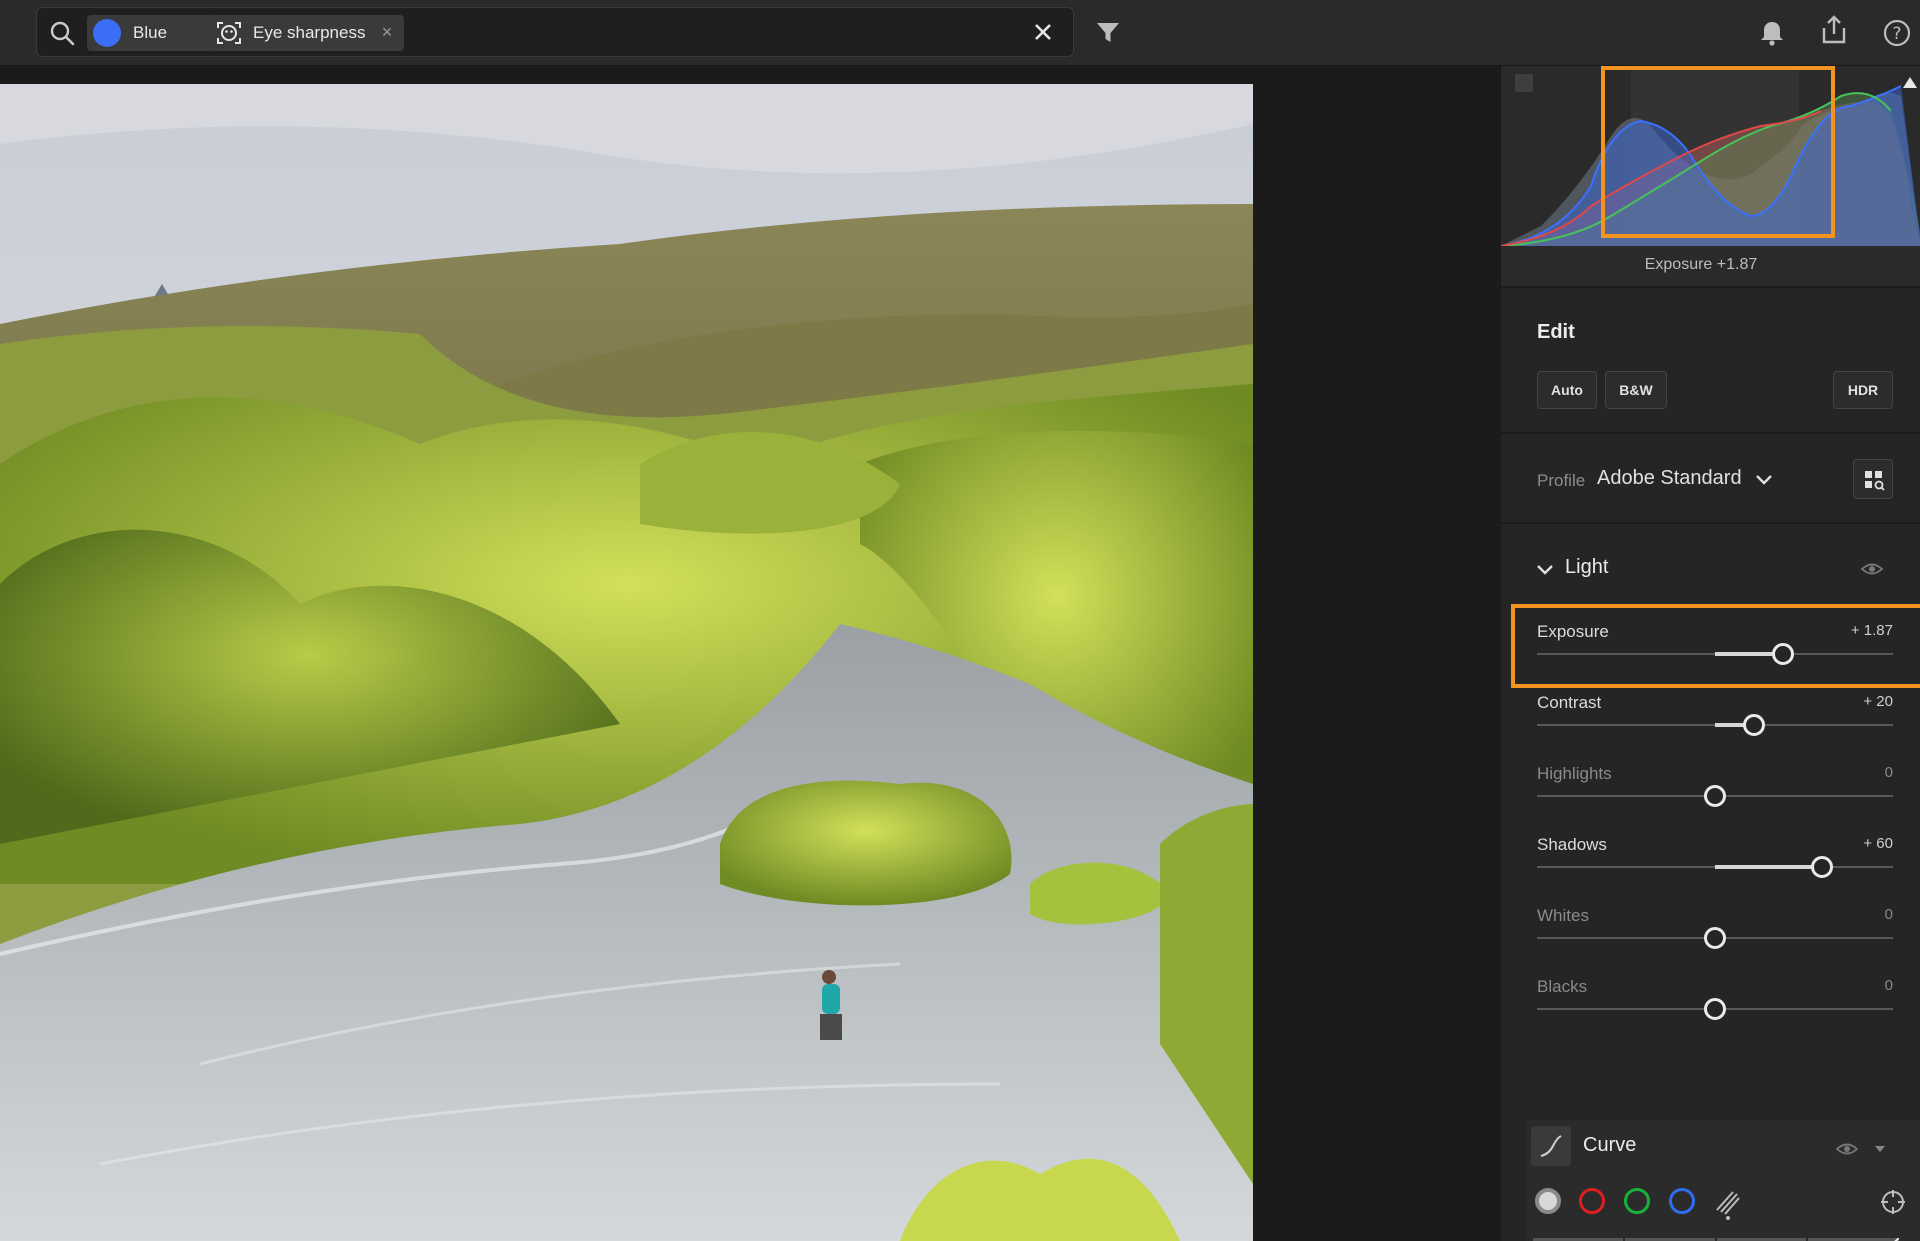 The image size is (1920, 1241). I want to click on help-icon: ?, so click(1897, 33).